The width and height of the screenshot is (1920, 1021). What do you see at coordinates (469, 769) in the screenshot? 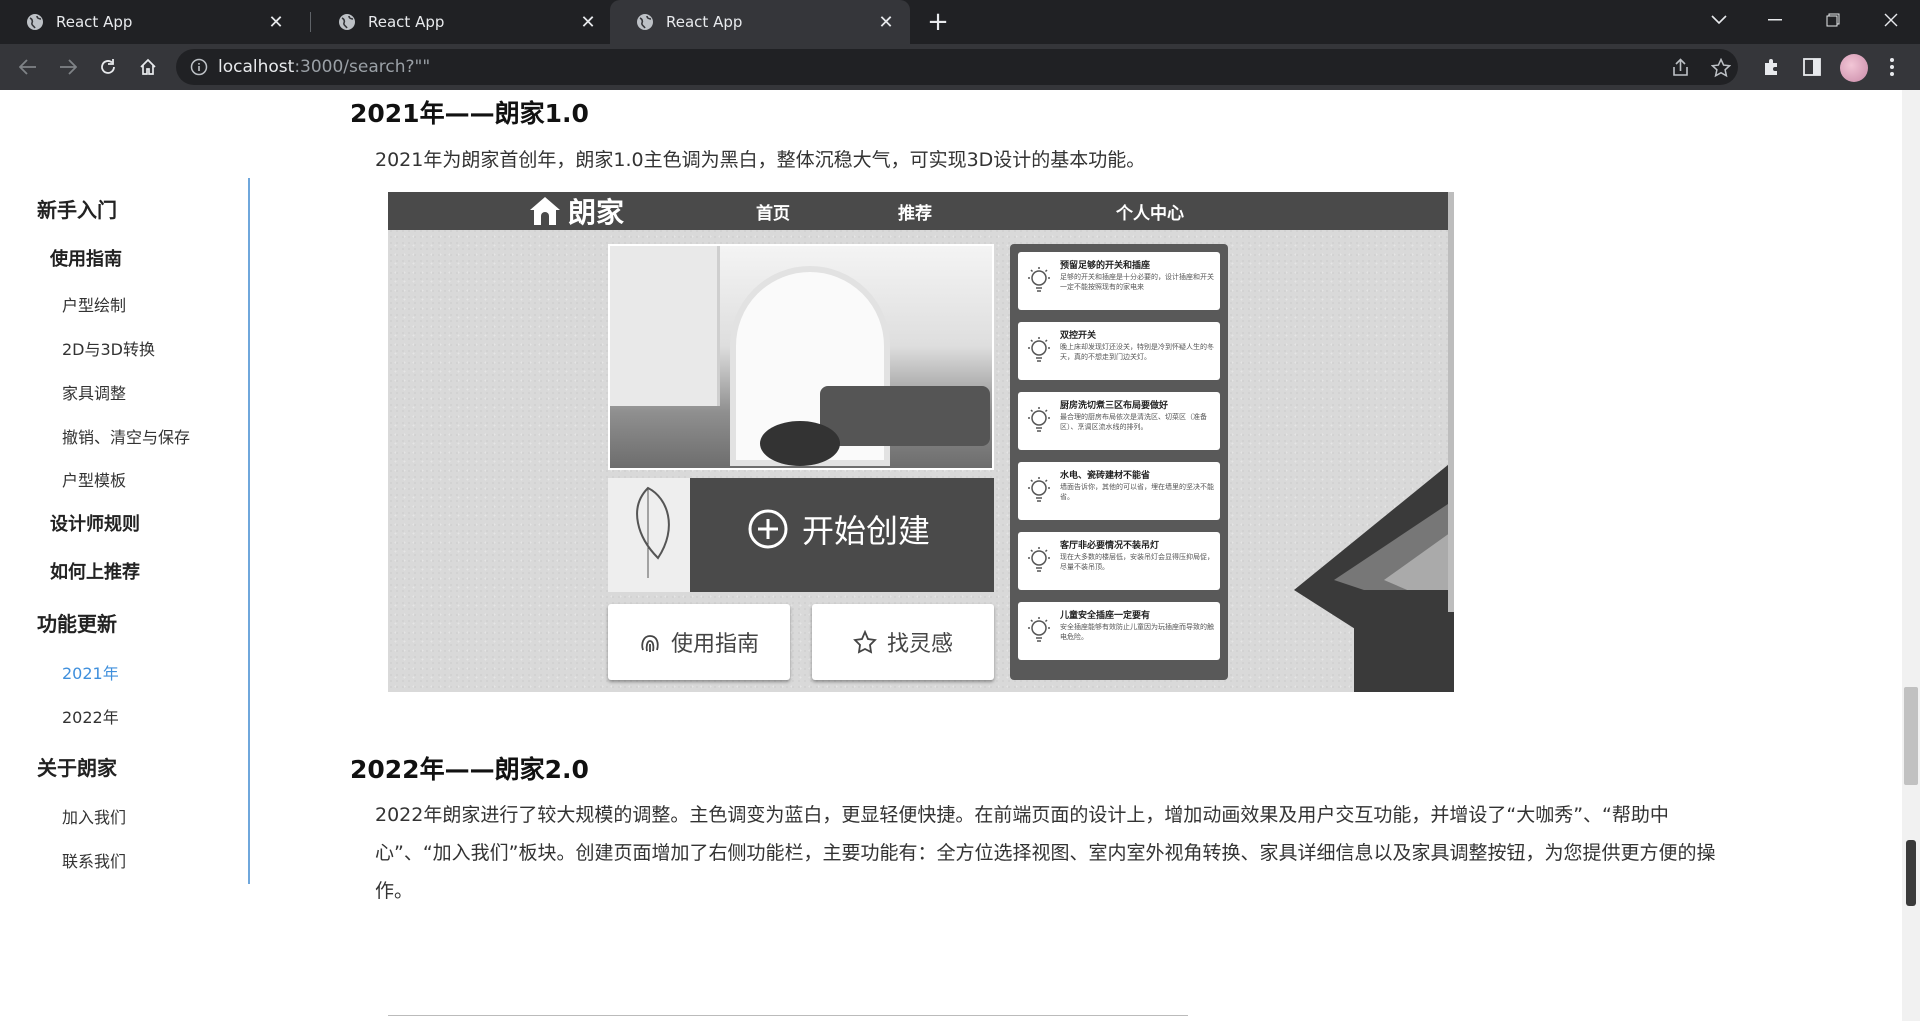
I see `section-title-2022: 2022年——朗家2.0` at bounding box center [469, 769].